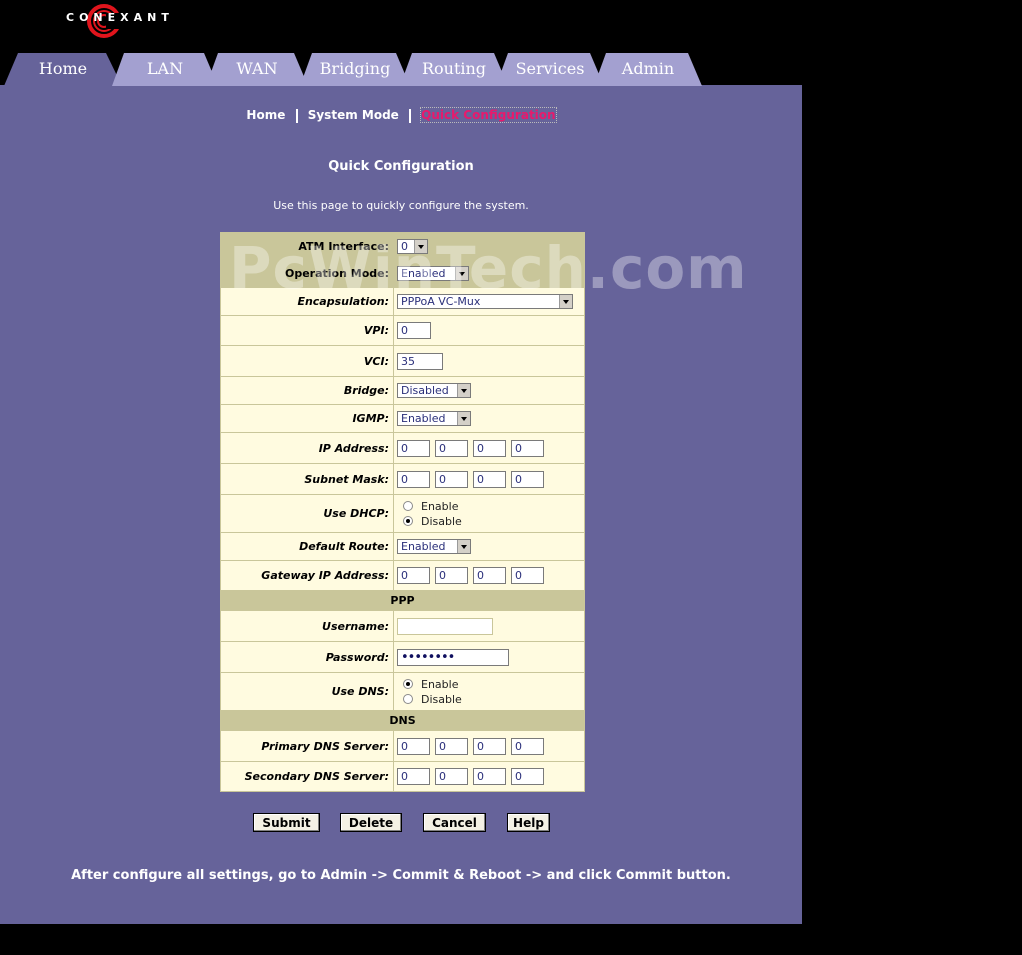 The width and height of the screenshot is (1022, 955). I want to click on breadcrumb-current-link: Quick Configuration, so click(488, 115).